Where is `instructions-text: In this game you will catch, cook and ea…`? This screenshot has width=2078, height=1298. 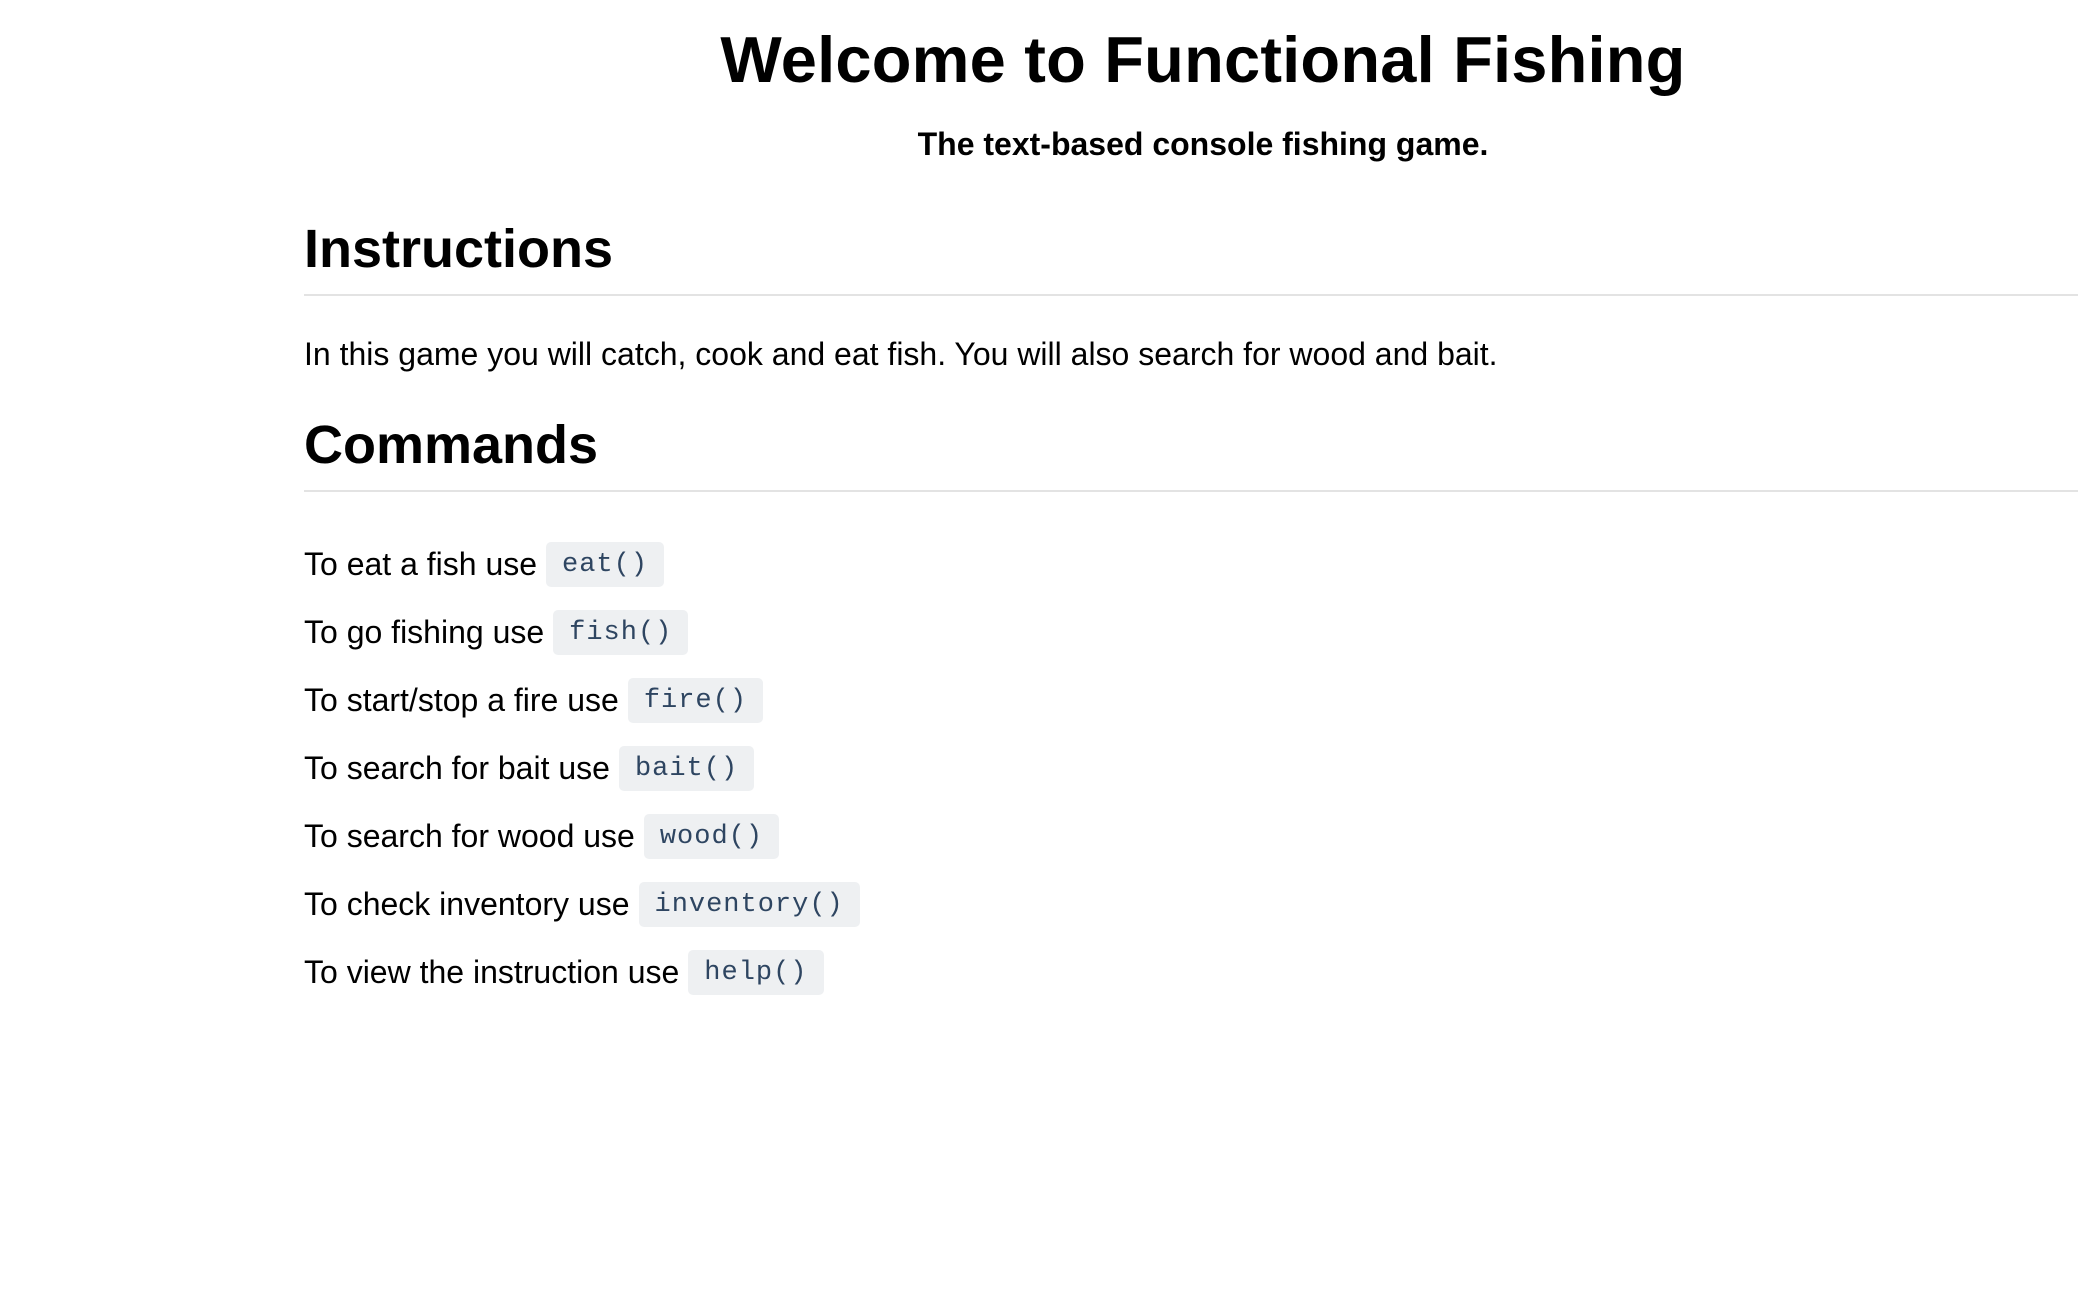 instructions-text: In this game you will catch, cook and ea… is located at coordinates (901, 354).